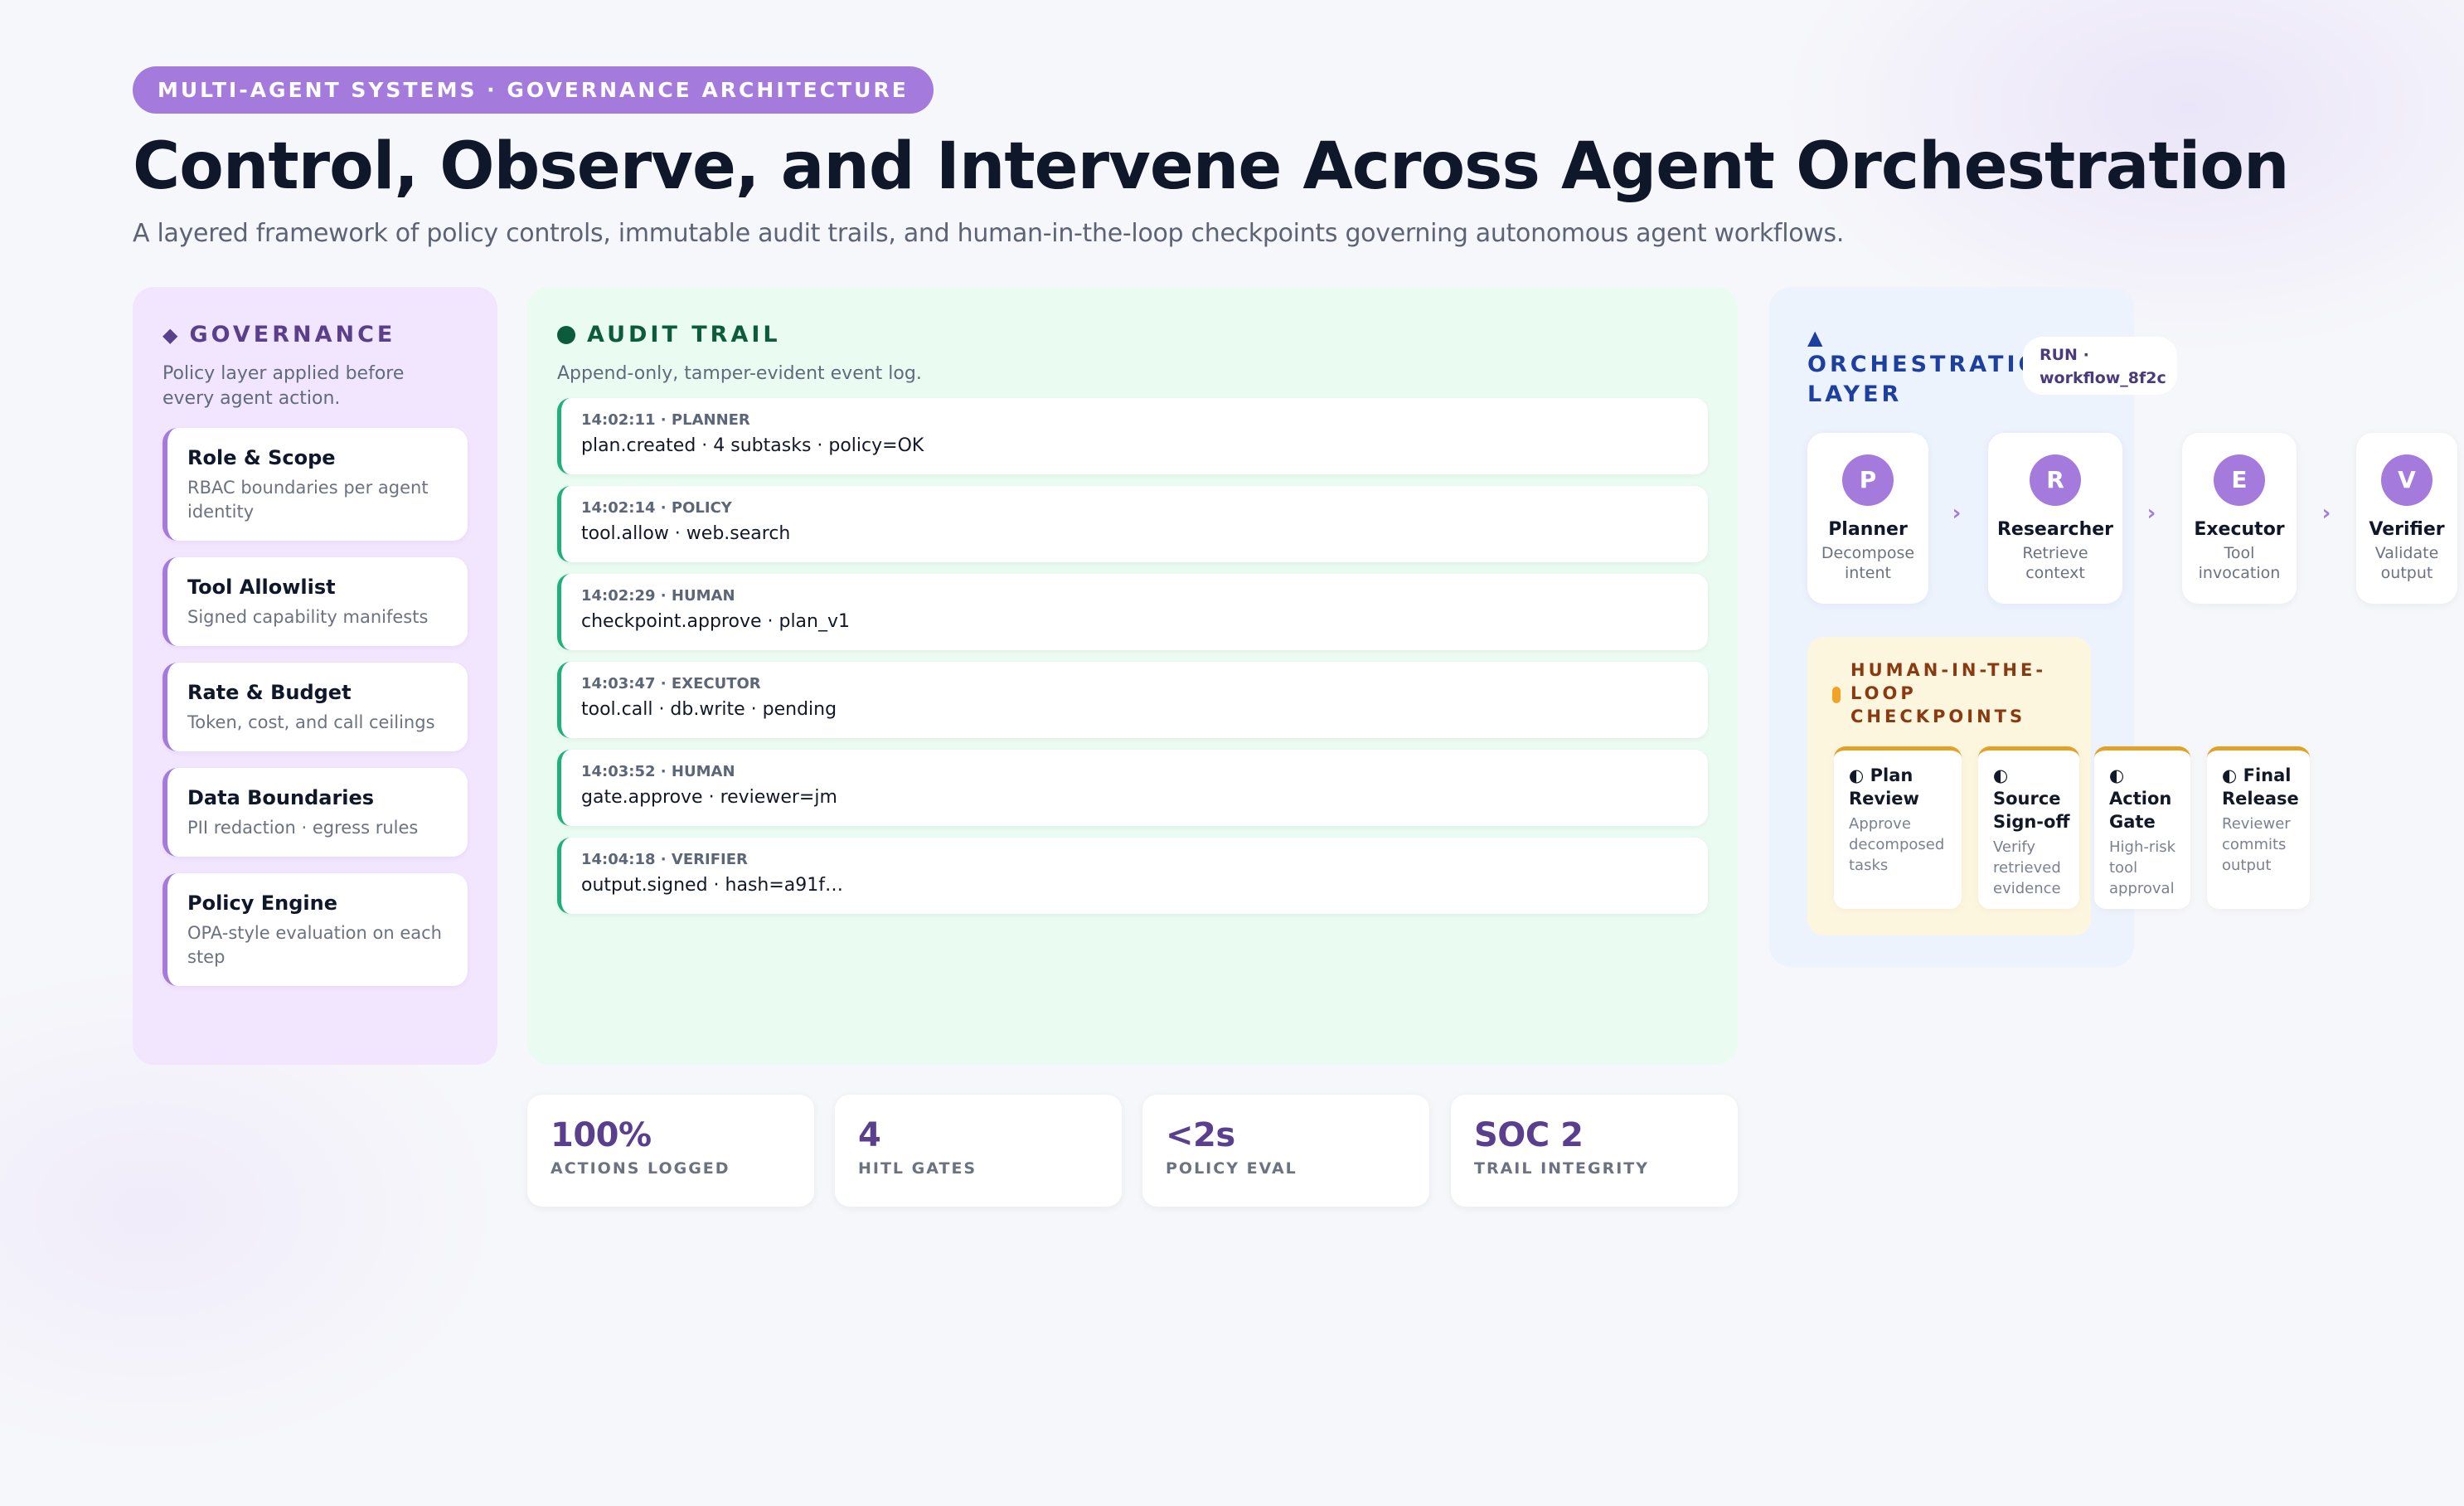 This screenshot has height=1506, width=2464. Describe the element at coordinates (1815, 337) in the screenshot. I see `triangle-icon: ▲` at that location.